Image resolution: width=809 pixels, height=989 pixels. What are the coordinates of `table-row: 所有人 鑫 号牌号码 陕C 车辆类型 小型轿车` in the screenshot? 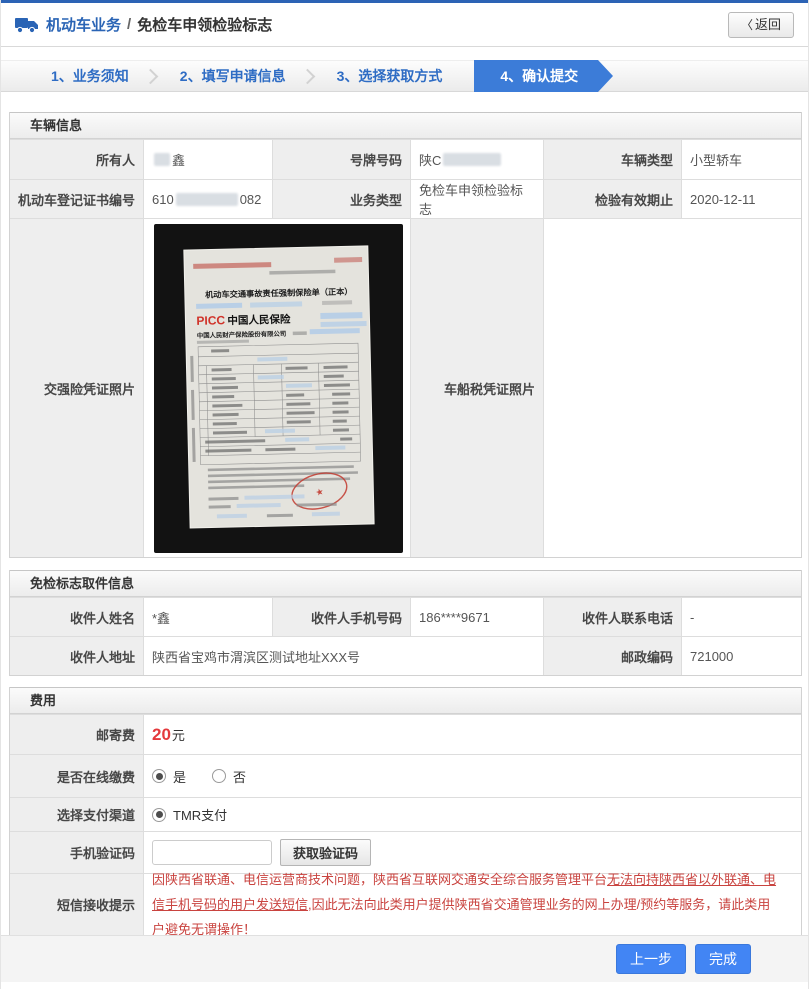 It's located at (405, 159).